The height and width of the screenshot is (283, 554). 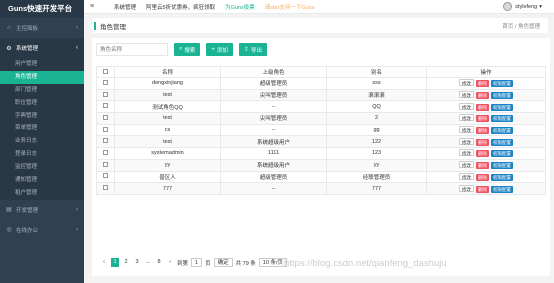 What do you see at coordinates (115, 262) in the screenshot?
I see `page-1-button: 1` at bounding box center [115, 262].